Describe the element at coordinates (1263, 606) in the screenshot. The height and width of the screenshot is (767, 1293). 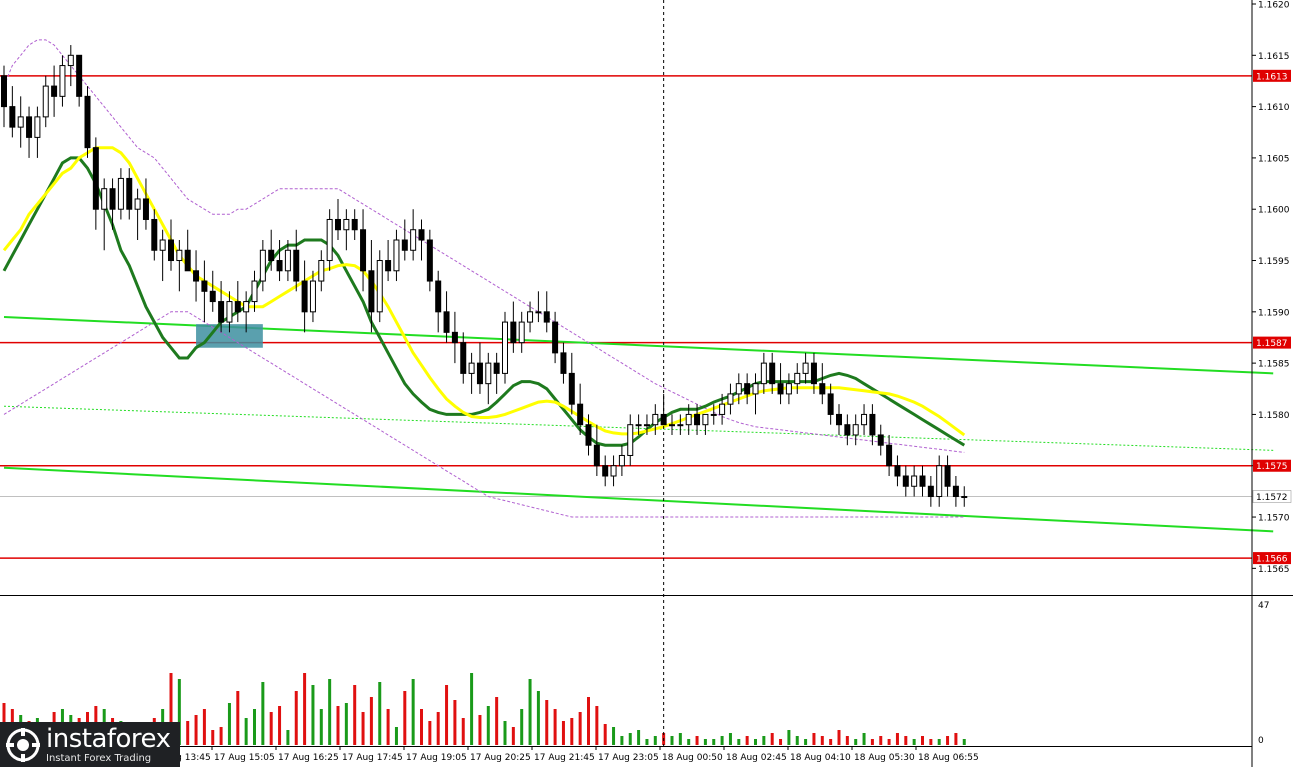
I see `volume-max-label: 47` at that location.